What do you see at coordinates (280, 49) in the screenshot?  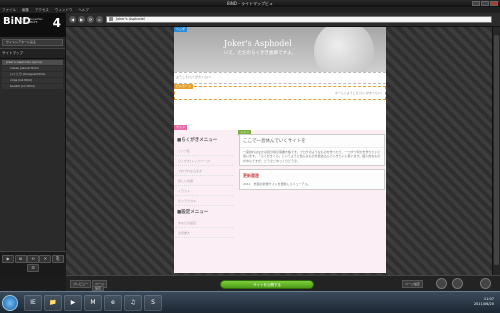 I see `page-header: Joker's Asphodel いえ、ただのらくがき倉庫ですよ。` at bounding box center [280, 49].